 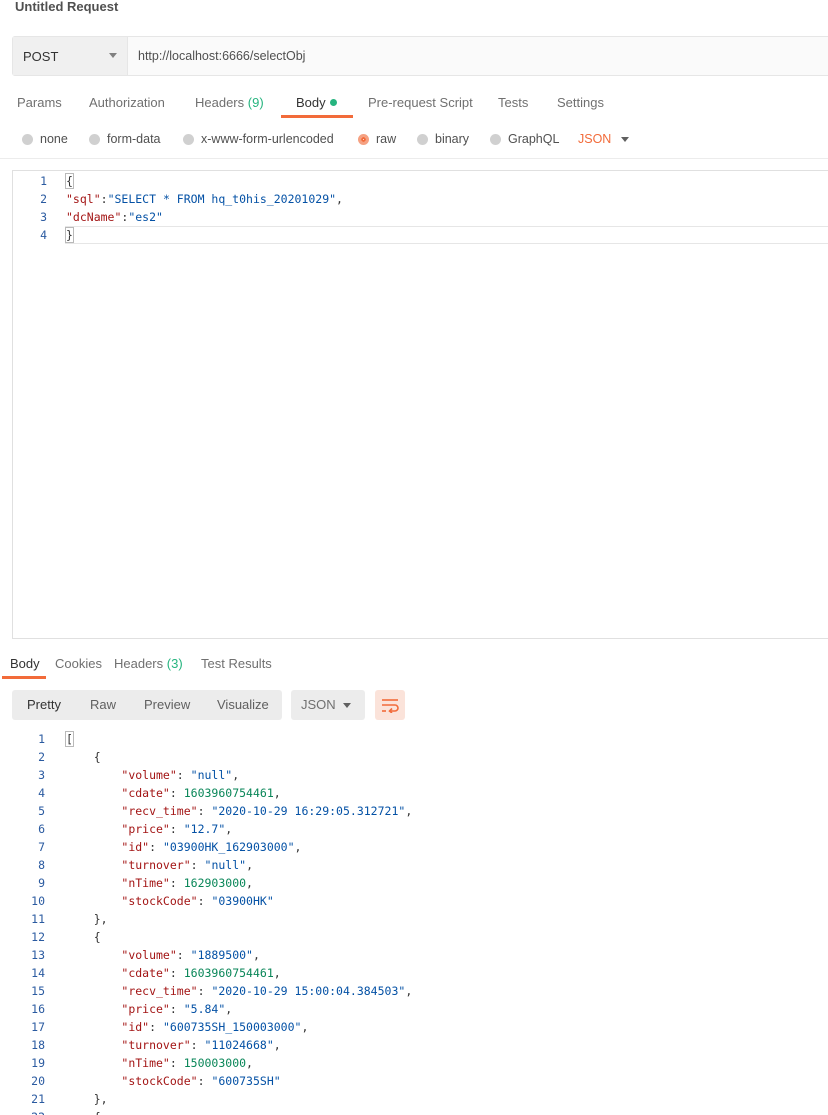 What do you see at coordinates (414, 1111) in the screenshot?
I see `response-line: 22 {` at bounding box center [414, 1111].